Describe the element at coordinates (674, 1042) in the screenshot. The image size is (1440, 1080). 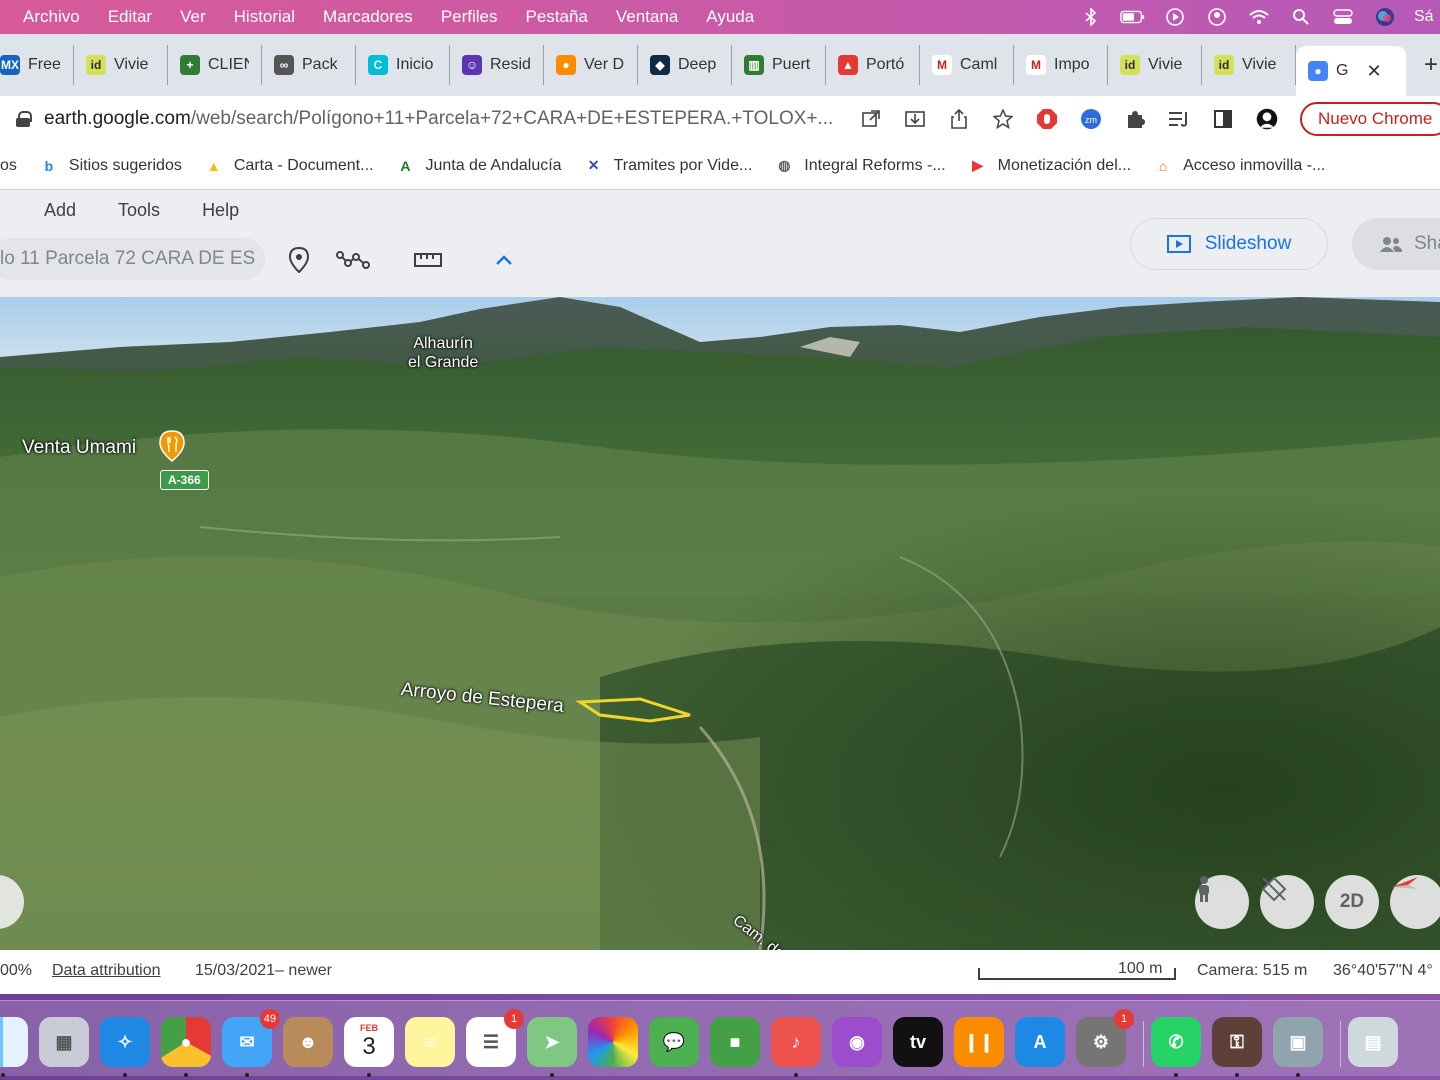
I see `dock-messages-icon: 💬` at that location.